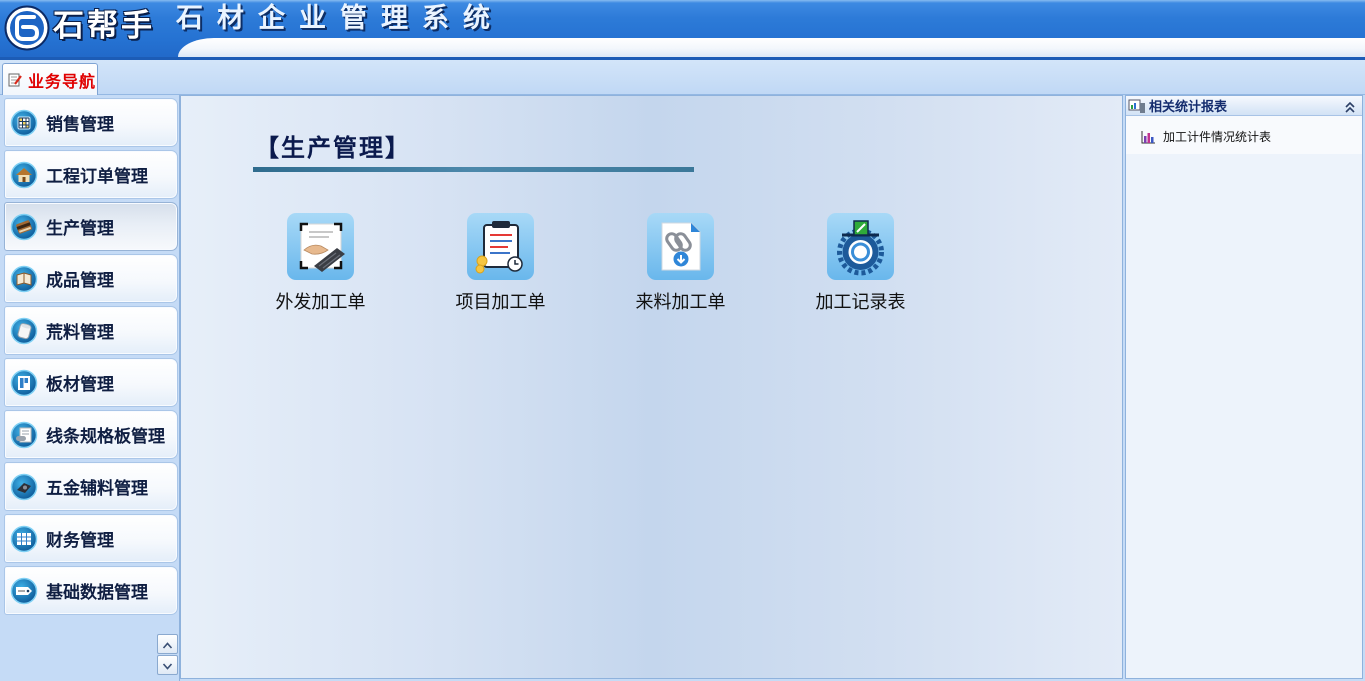 The height and width of the screenshot is (681, 1365). What do you see at coordinates (24, 383) in the screenshot?
I see `slab-icon` at bounding box center [24, 383].